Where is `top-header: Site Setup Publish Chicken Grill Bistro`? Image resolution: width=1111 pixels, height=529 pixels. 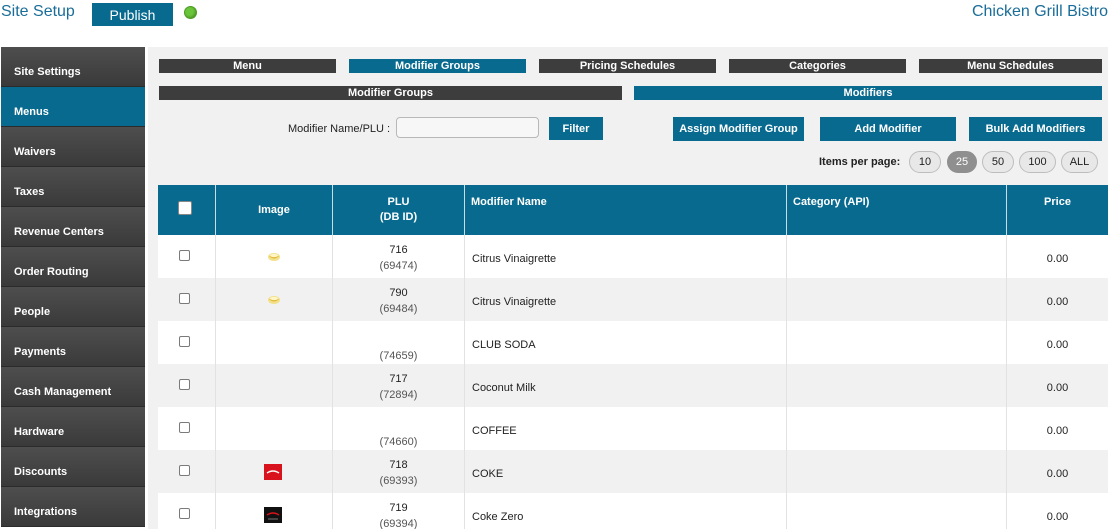
top-header: Site Setup Publish Chicken Grill Bistro is located at coordinates (555, 15).